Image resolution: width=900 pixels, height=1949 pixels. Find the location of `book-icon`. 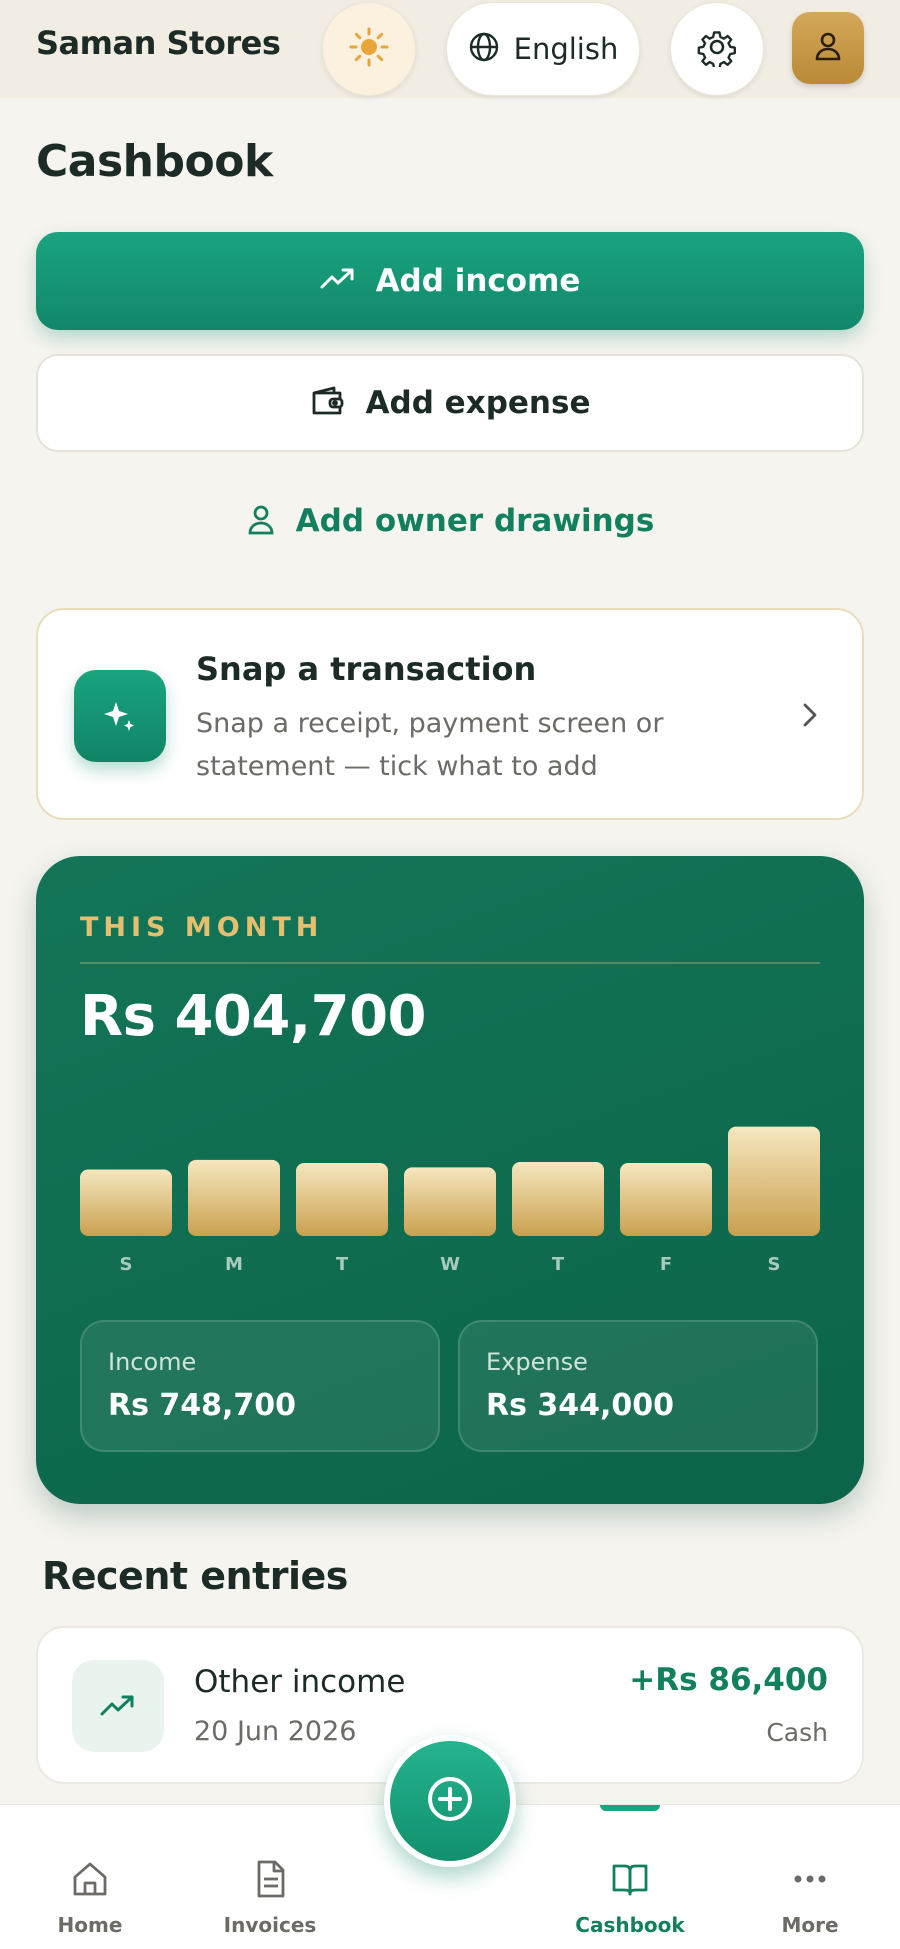

book-icon is located at coordinates (630, 1881).